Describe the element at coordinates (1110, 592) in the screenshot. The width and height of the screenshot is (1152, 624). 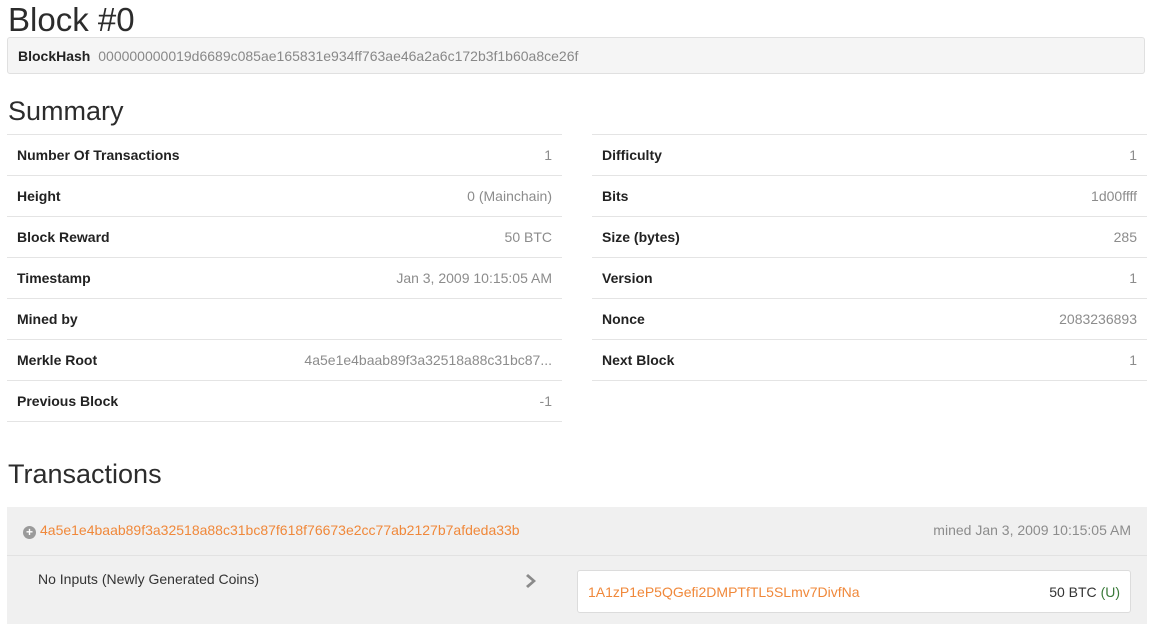
I see `output-status: (U)` at that location.